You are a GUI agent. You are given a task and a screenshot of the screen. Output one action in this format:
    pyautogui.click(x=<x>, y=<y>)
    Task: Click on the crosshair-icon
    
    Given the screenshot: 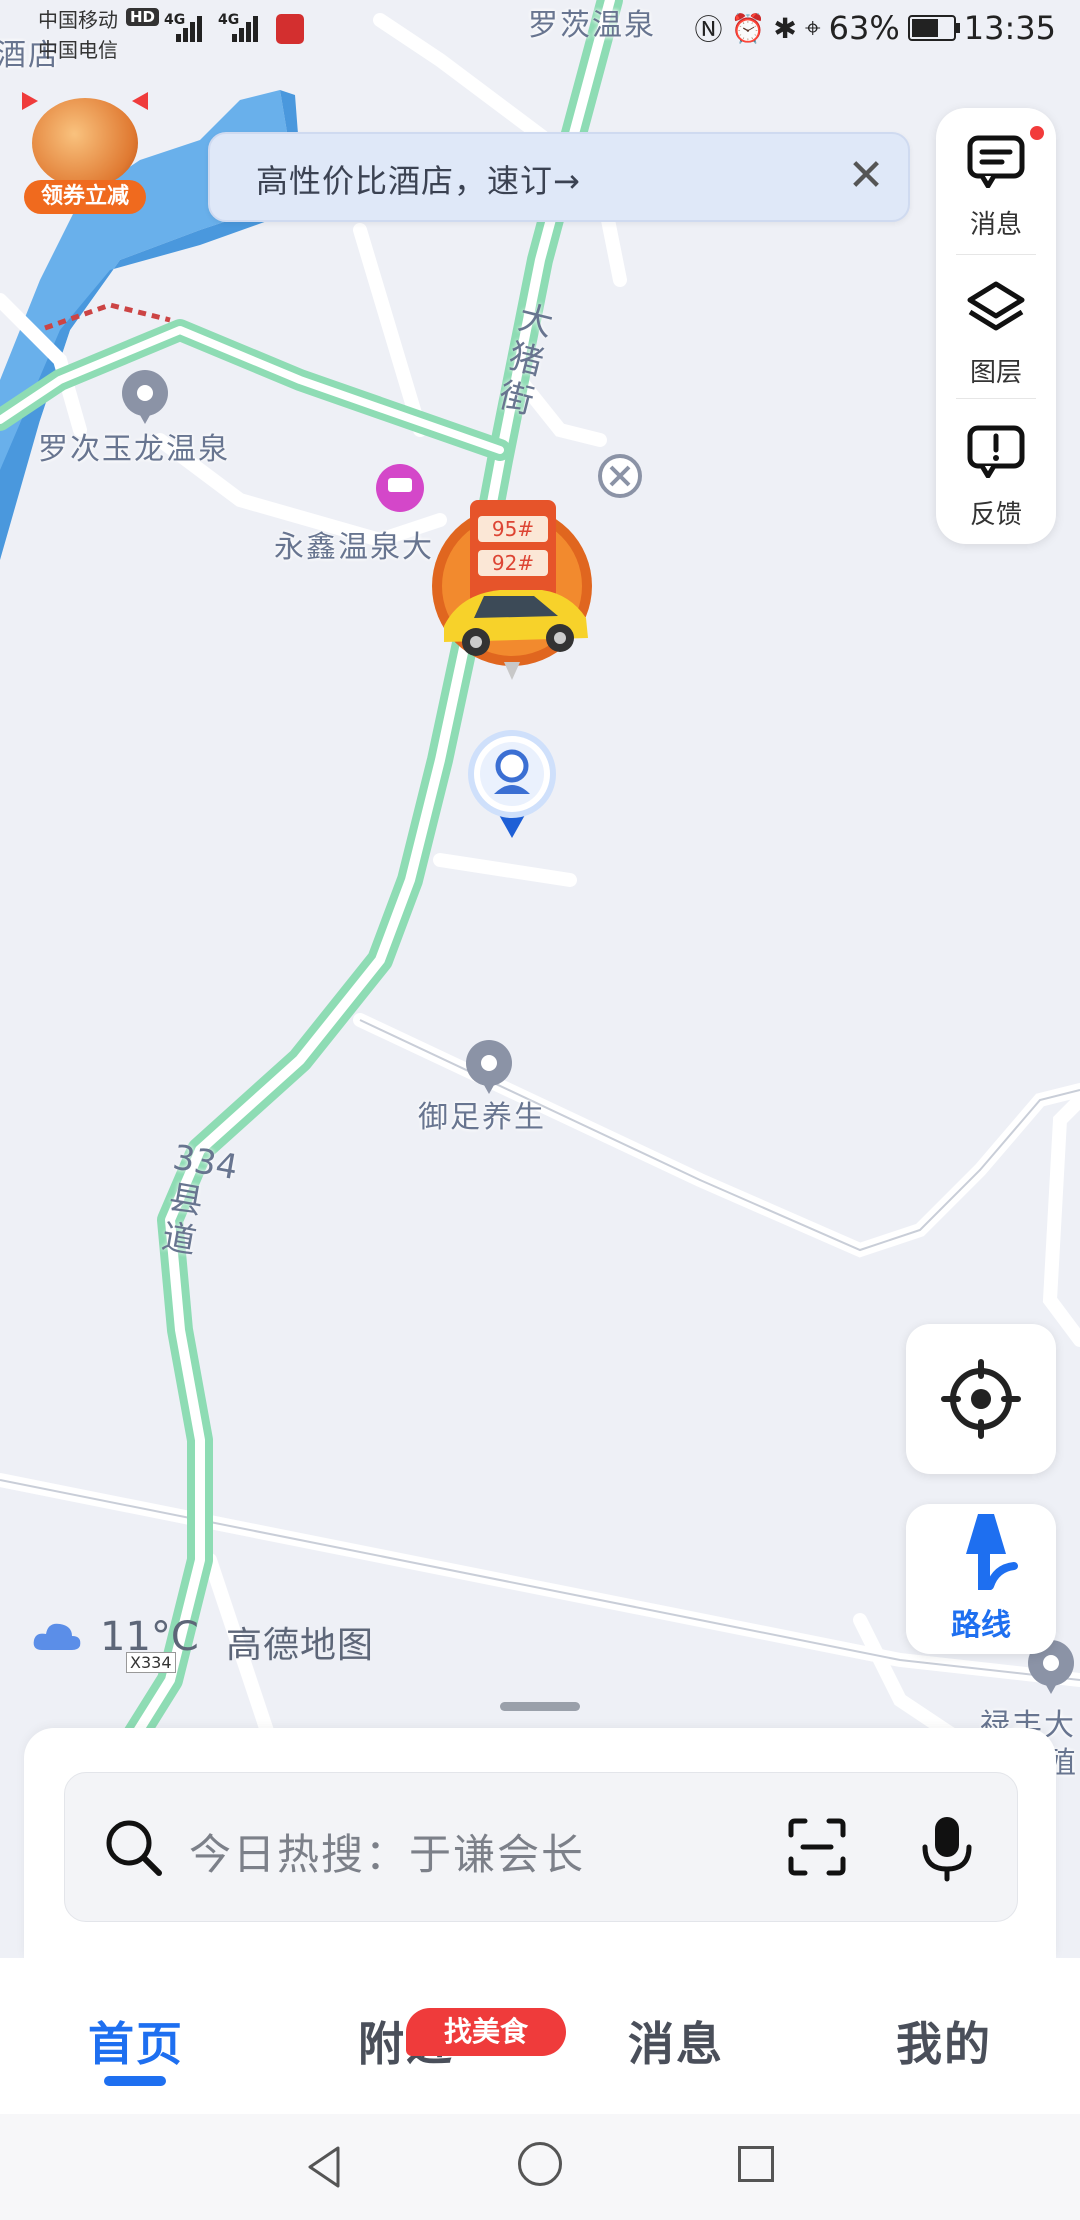 What is the action you would take?
    pyautogui.click(x=981, y=1399)
    